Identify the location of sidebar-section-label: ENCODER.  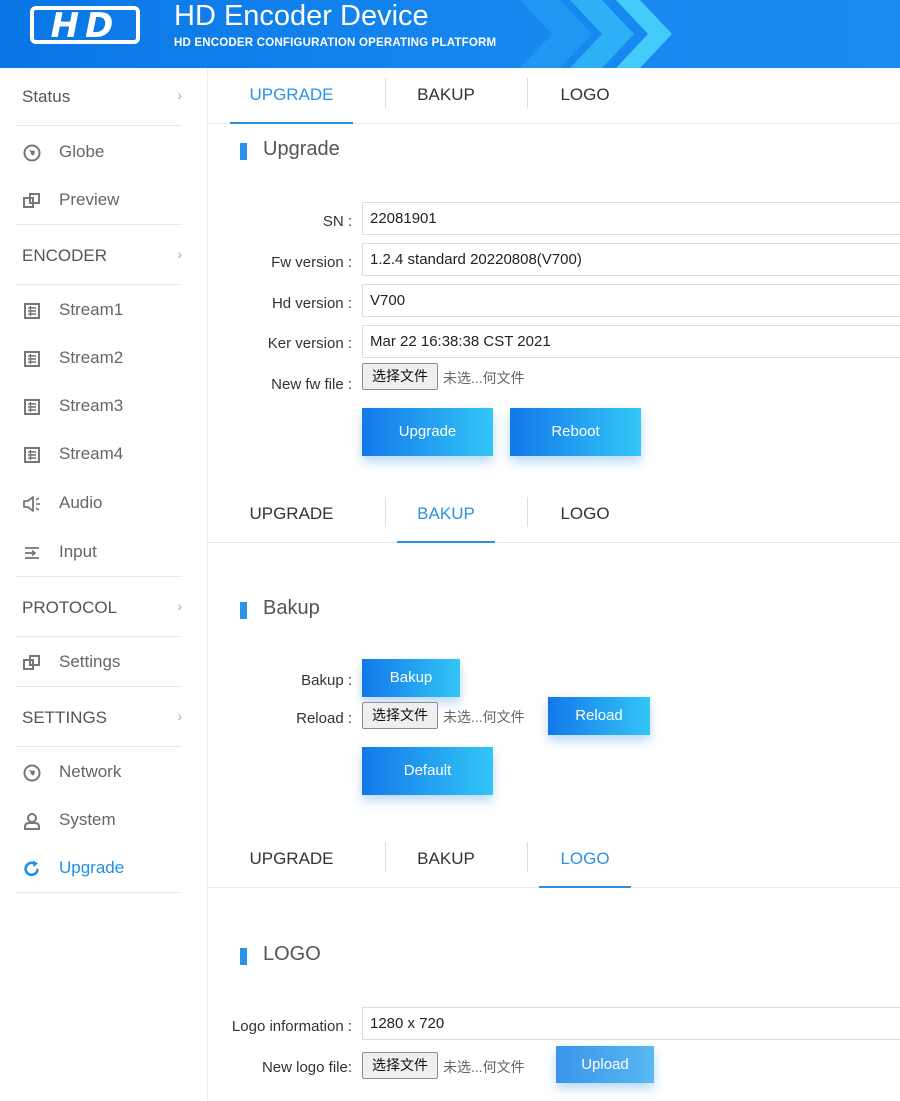
(65, 255).